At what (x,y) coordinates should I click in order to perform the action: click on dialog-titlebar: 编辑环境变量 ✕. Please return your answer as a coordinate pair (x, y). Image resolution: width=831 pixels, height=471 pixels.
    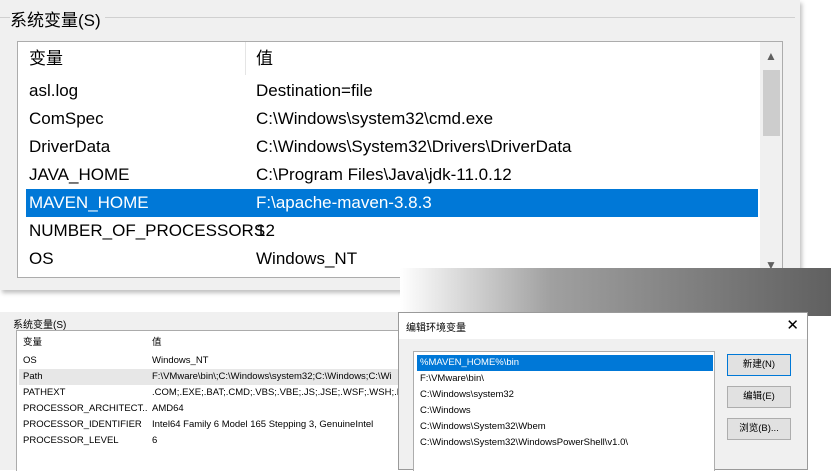
    Looking at the image, I should click on (603, 326).